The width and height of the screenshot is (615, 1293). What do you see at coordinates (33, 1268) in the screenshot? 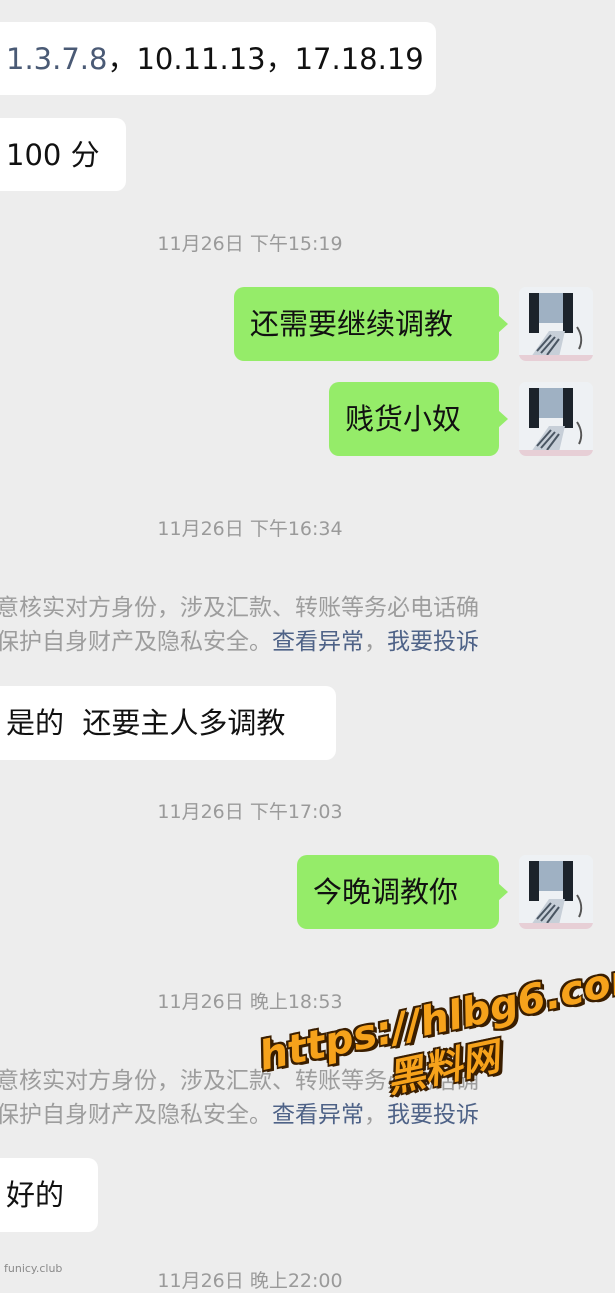
I see `corner-watermark: funicy.club` at bounding box center [33, 1268].